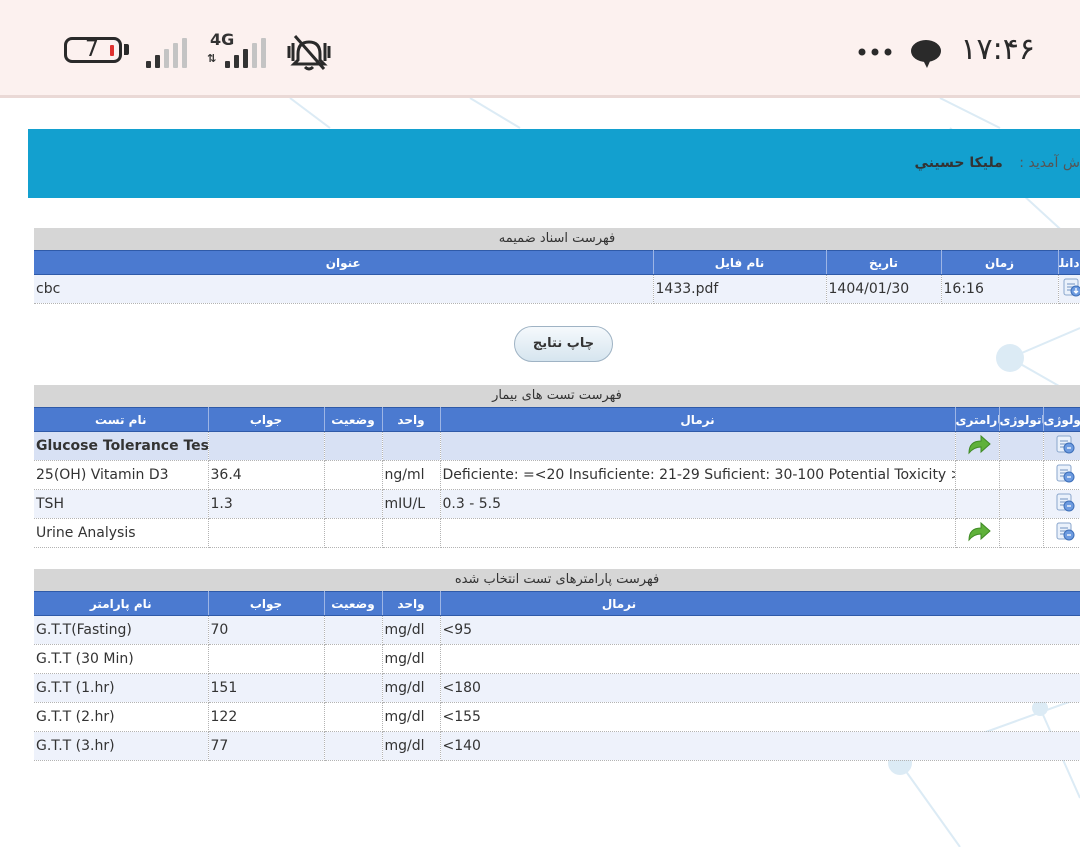 Image resolution: width=1080 pixels, height=847 pixels. What do you see at coordinates (1049, 163) in the screenshot?
I see `welcome-label: ش آمدید :` at bounding box center [1049, 163].